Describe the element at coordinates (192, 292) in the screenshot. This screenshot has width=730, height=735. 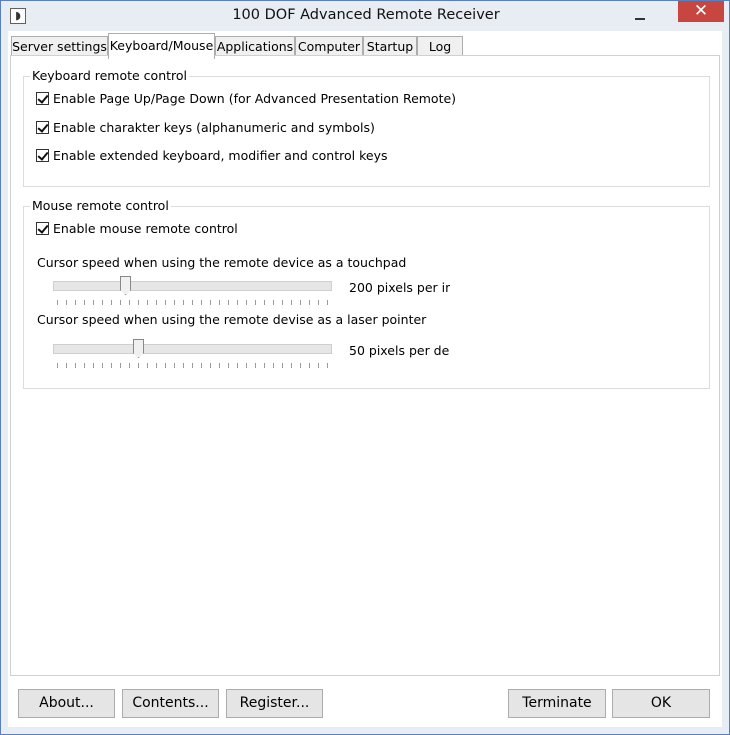
I see `touchpad-speed-slider` at that location.